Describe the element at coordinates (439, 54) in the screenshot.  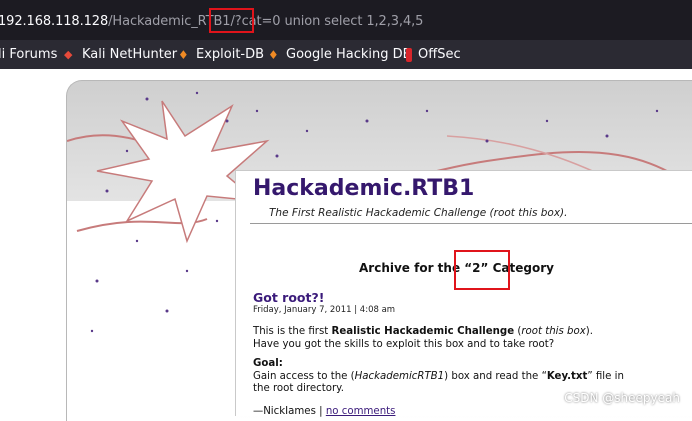
I see `bookmark-label: OffSec` at that location.